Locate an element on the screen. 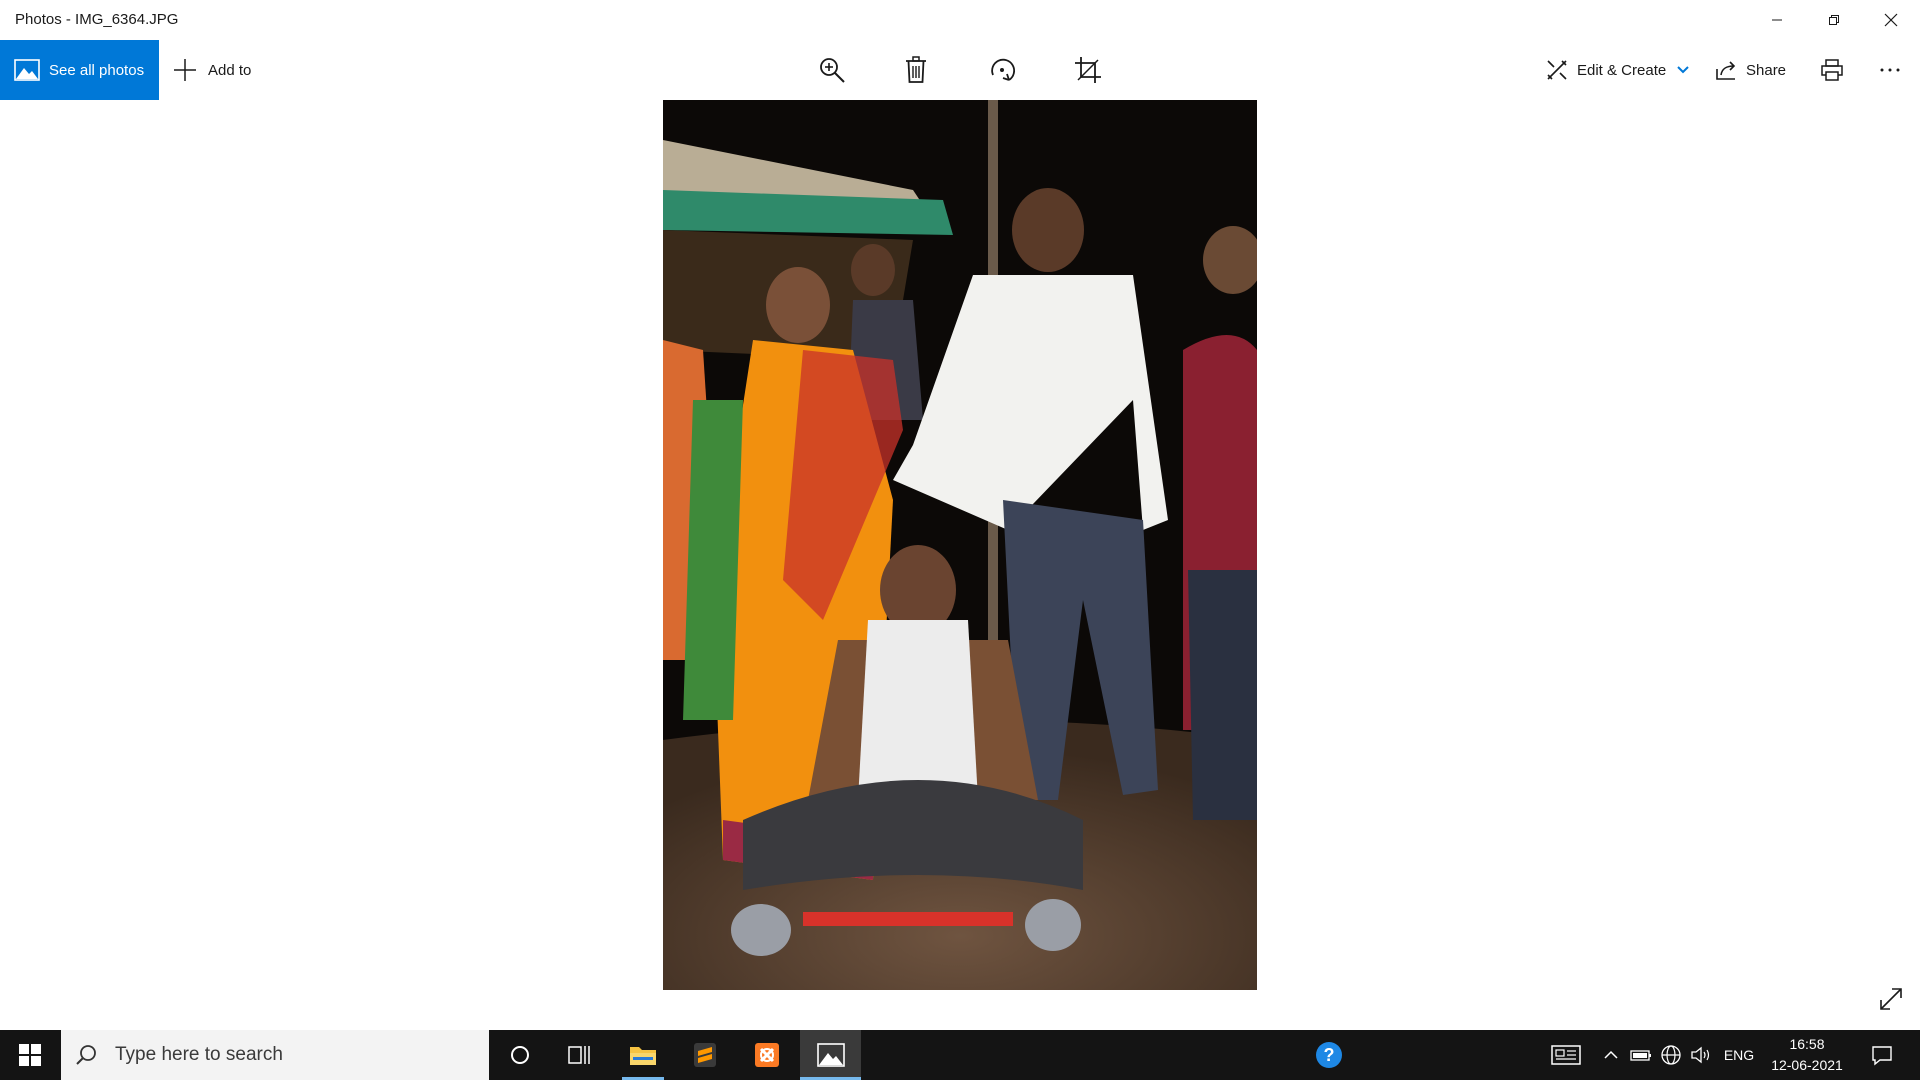 Image resolution: width=1920 pixels, height=1080 pixels. print-button is located at coordinates (1832, 70).